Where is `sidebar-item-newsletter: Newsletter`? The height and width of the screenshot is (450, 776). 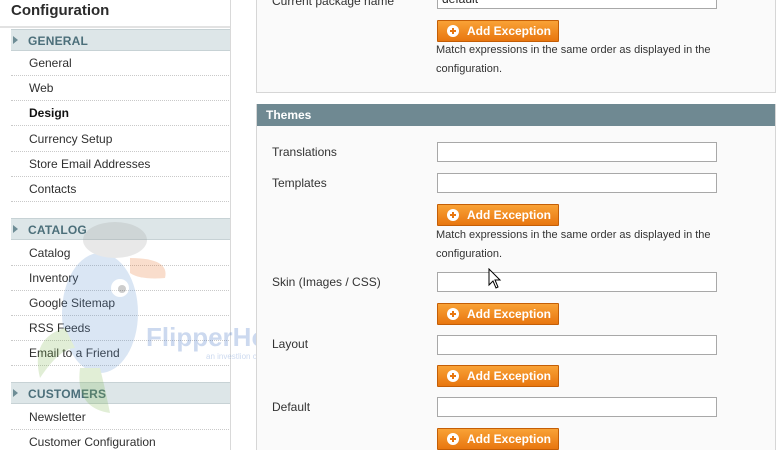 sidebar-item-newsletter: Newsletter is located at coordinates (121, 417).